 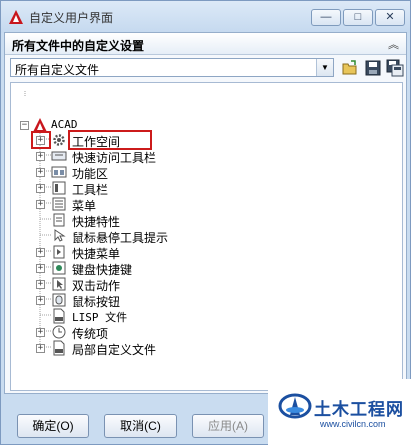 What do you see at coordinates (111, 220) in the screenshot?
I see `tree-item-quick-properties: 快捷特性` at bounding box center [111, 220].